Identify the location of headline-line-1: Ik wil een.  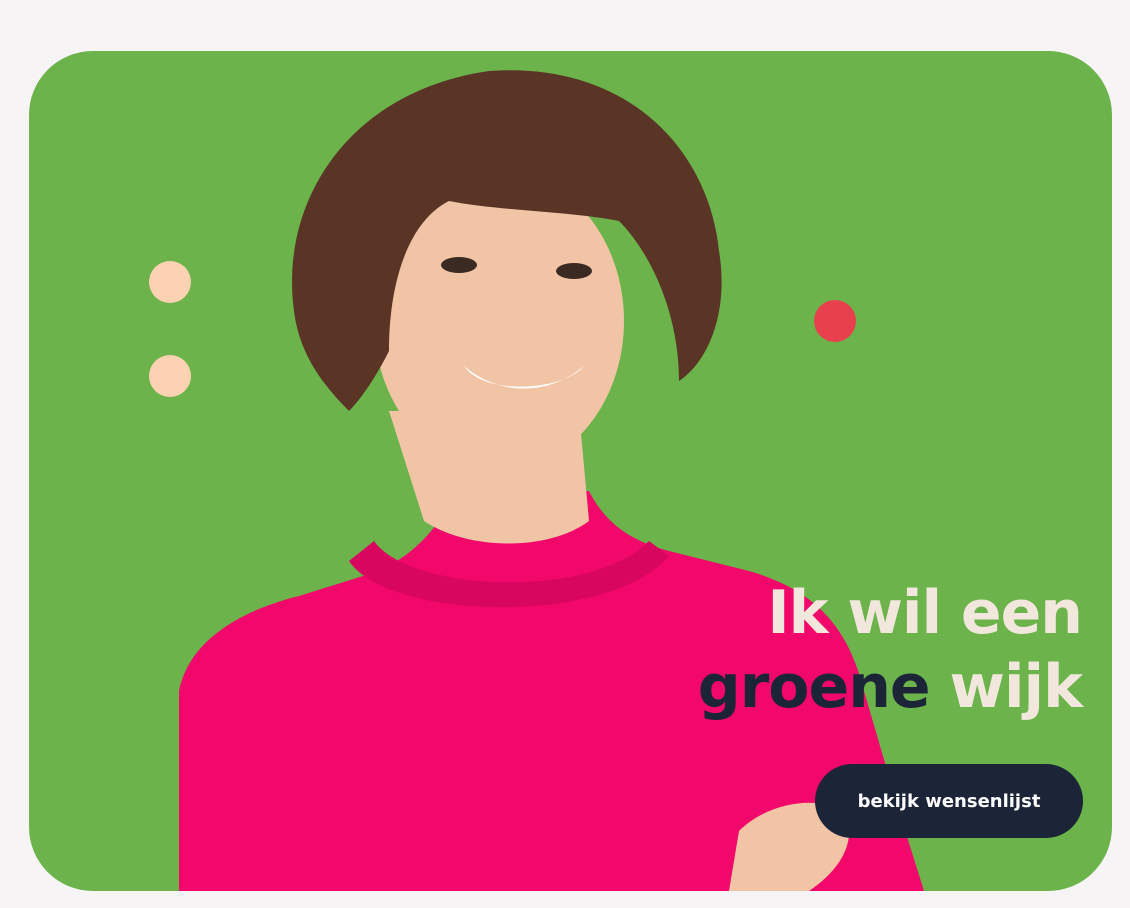
(925, 613).